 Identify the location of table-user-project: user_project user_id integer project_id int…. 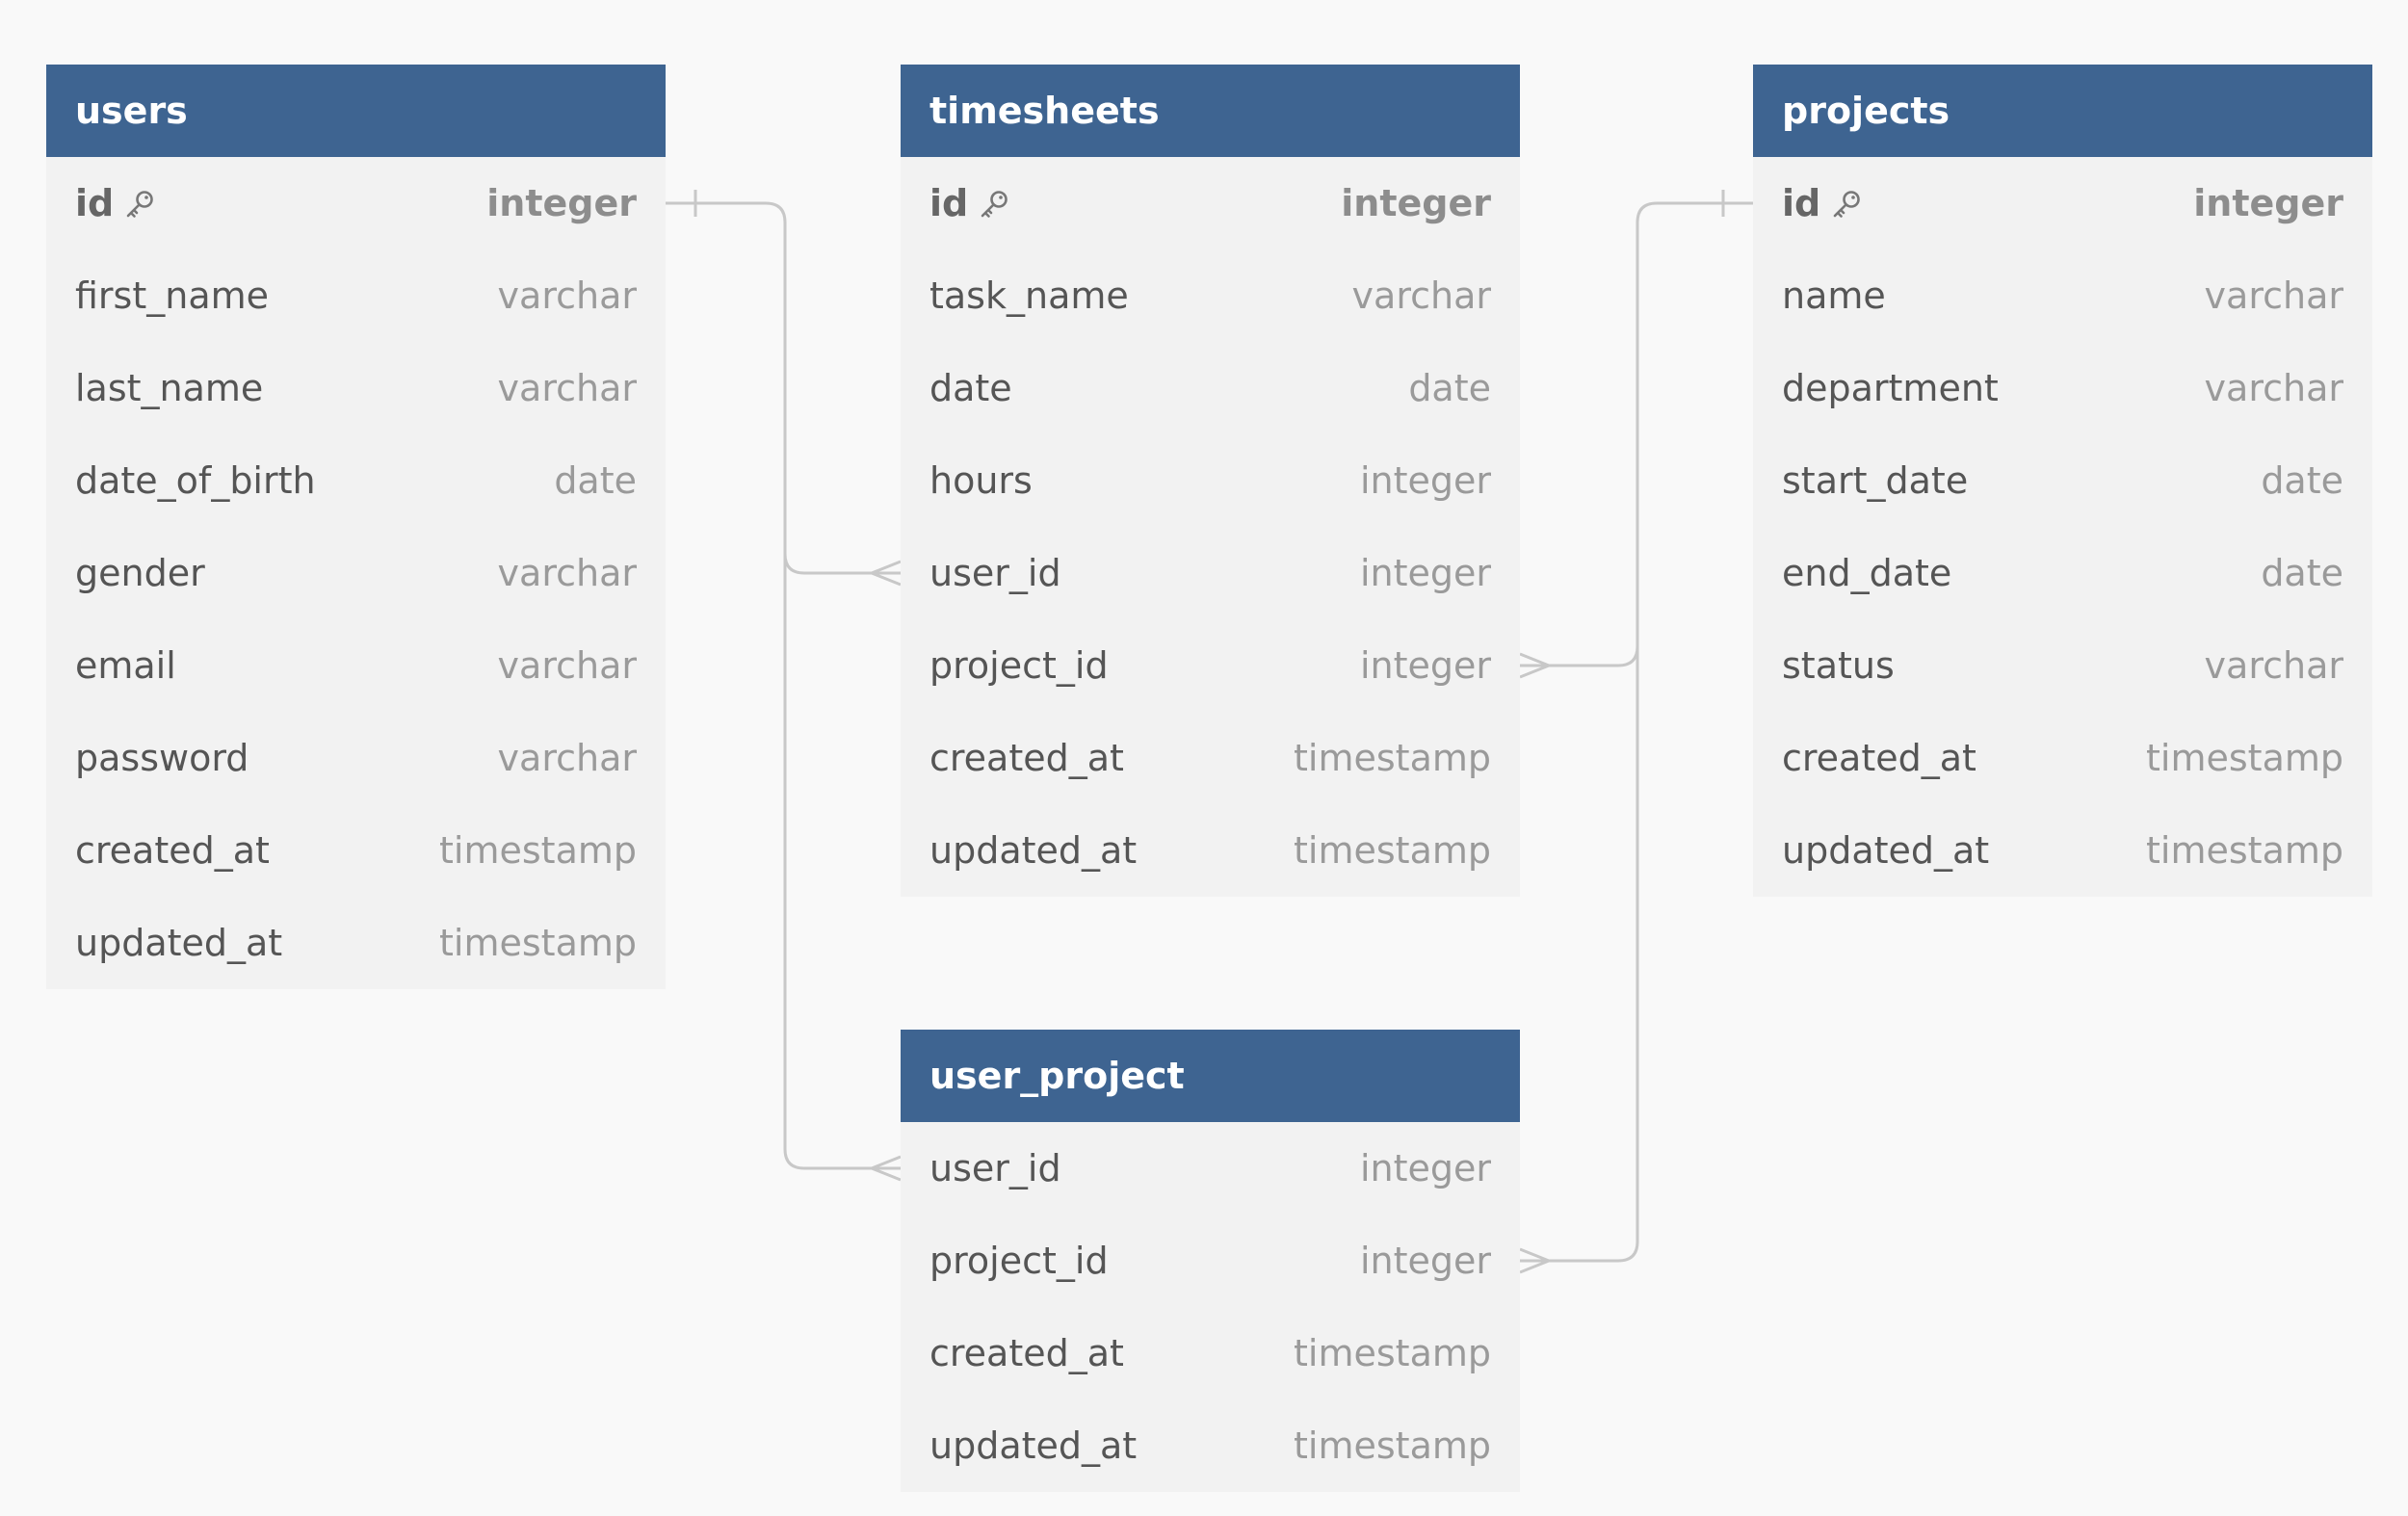
(1210, 1261).